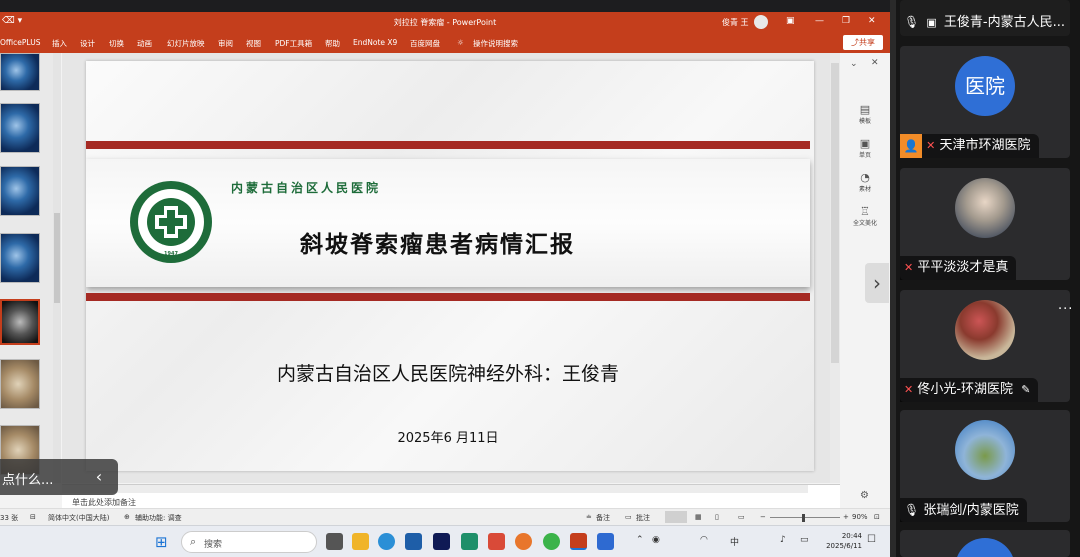  Describe the element at coordinates (734, 541) in the screenshot. I see `ime-indicator: 中` at that location.